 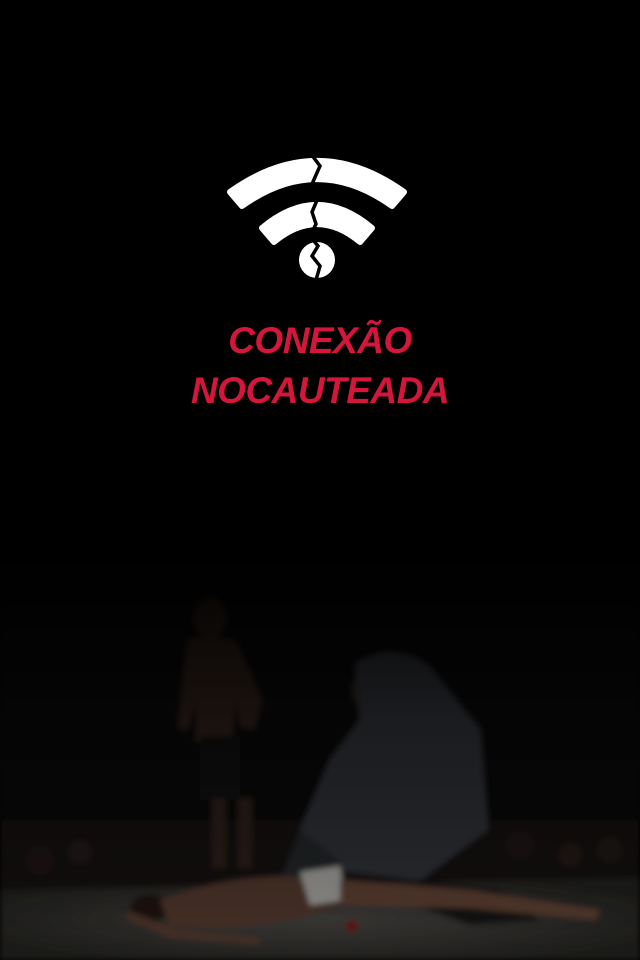 What do you see at coordinates (320, 366) in the screenshot?
I see `error-title: CONEXÃO NOCAUTEADA` at bounding box center [320, 366].